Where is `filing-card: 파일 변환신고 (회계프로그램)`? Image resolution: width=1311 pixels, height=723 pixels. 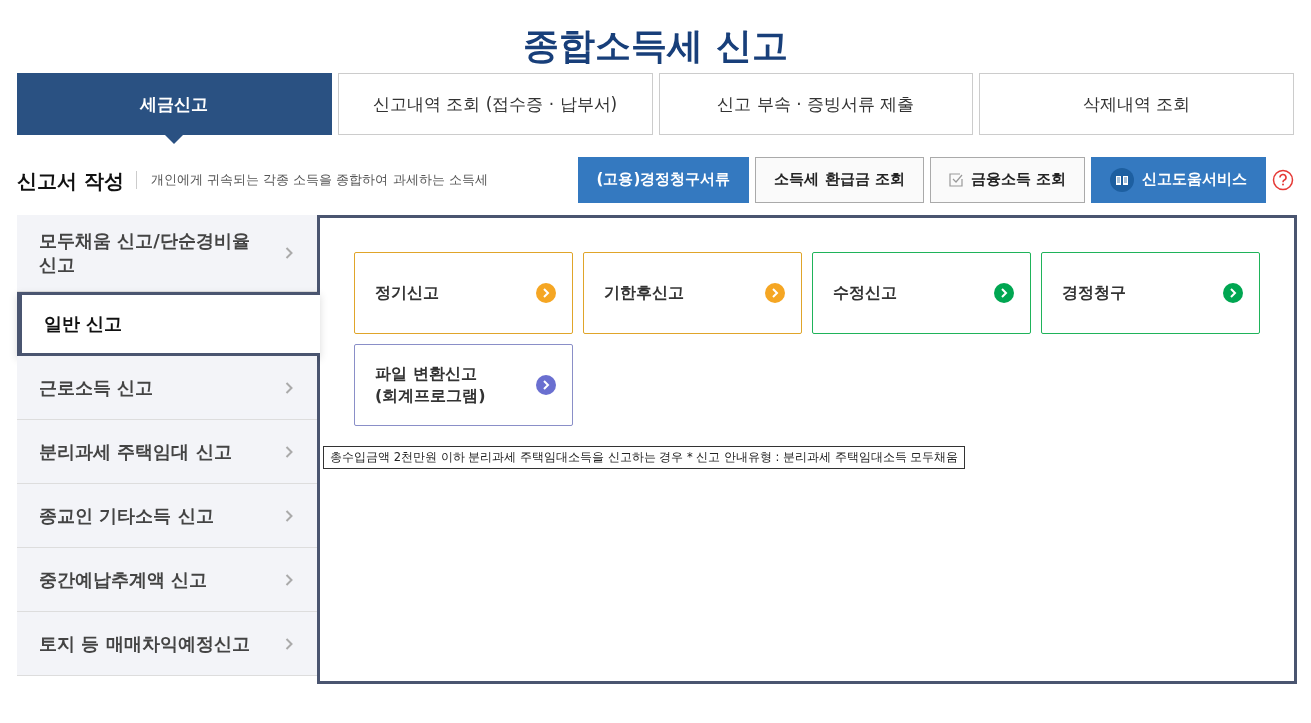
filing-card: 파일 변환신고 (회계프로그램) is located at coordinates (463, 385).